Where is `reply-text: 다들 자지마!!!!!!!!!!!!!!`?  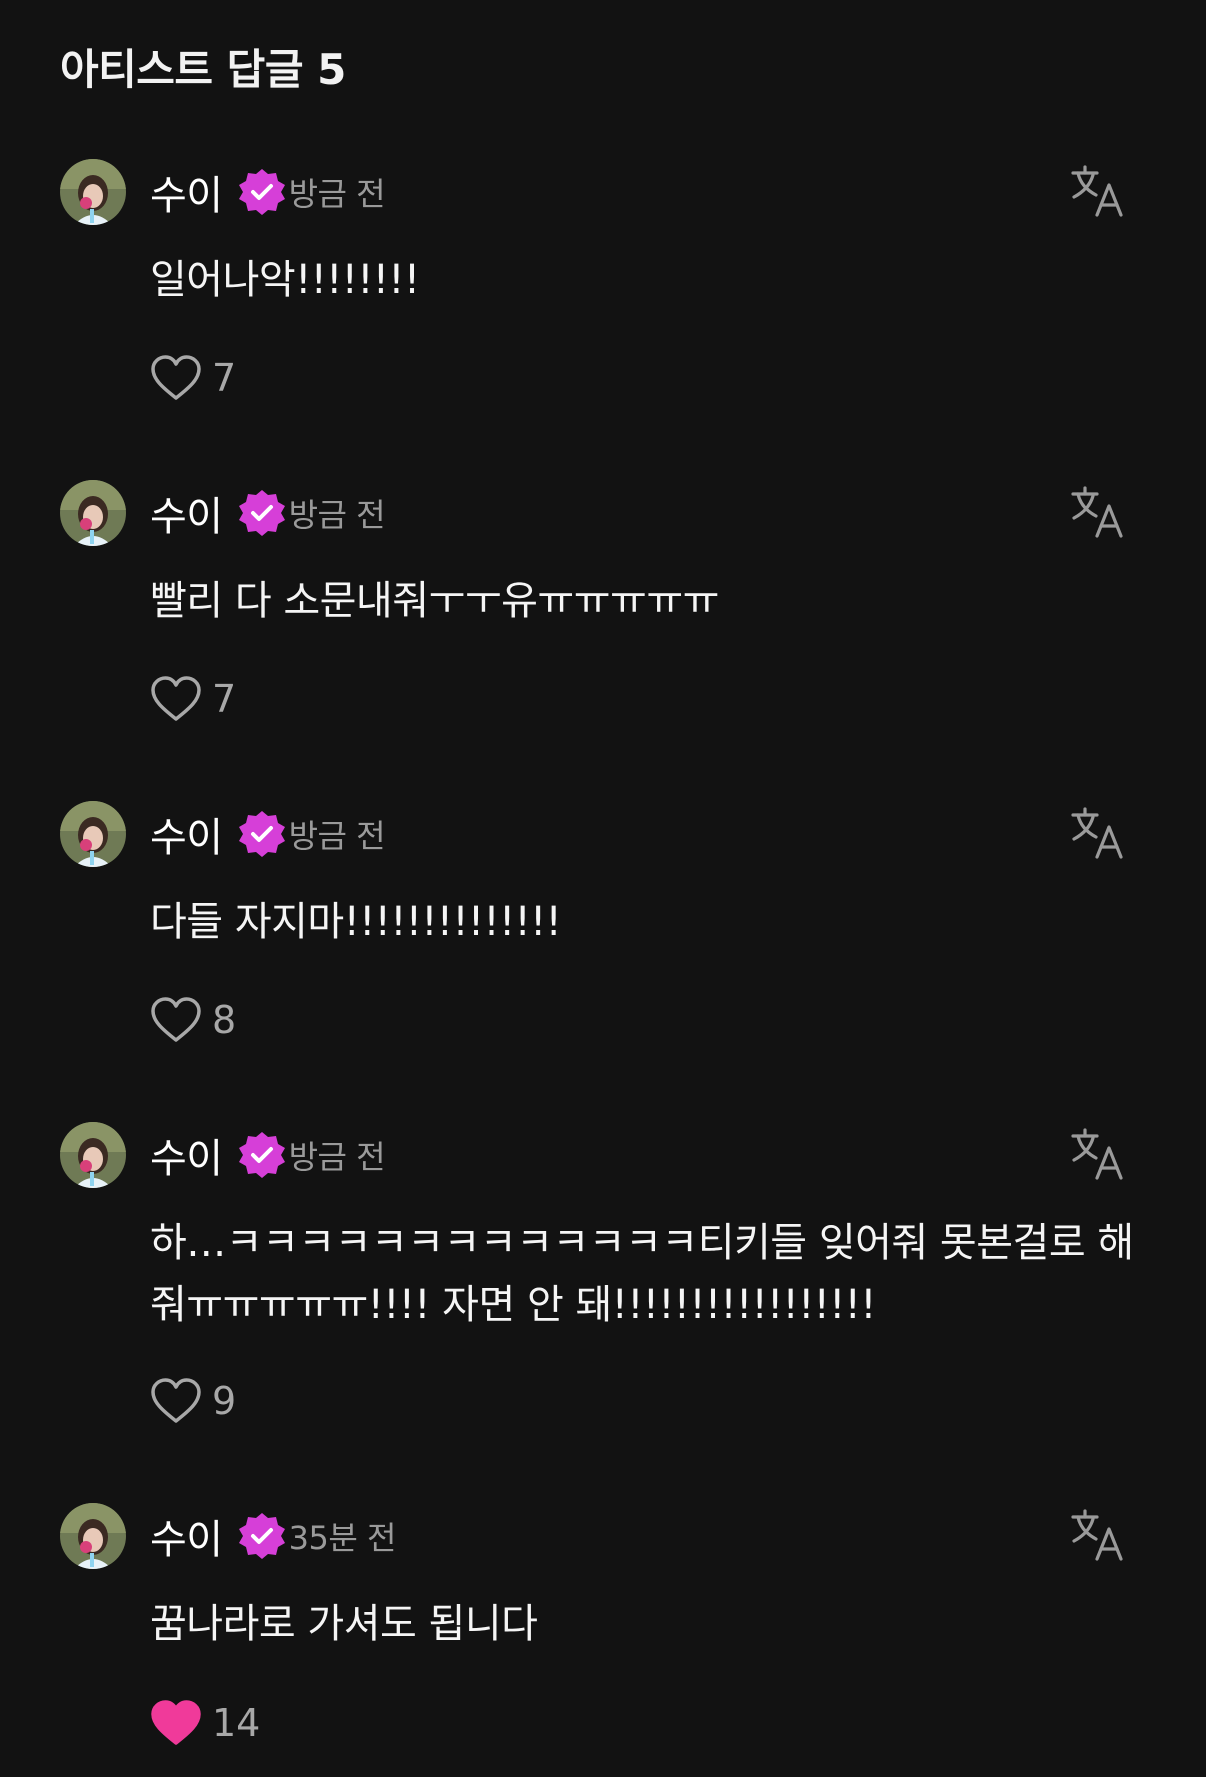 reply-text: 다들 자지마!!!!!!!!!!!!!! is located at coordinates (356, 922).